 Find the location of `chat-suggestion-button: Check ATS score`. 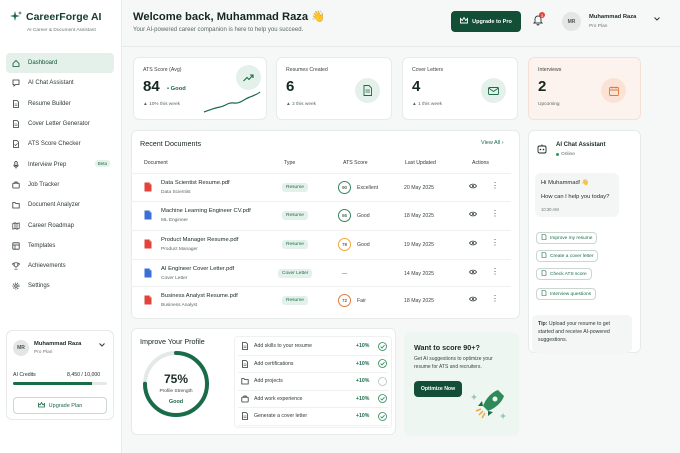

chat-suggestion-button: Check ATS score is located at coordinates (564, 274).